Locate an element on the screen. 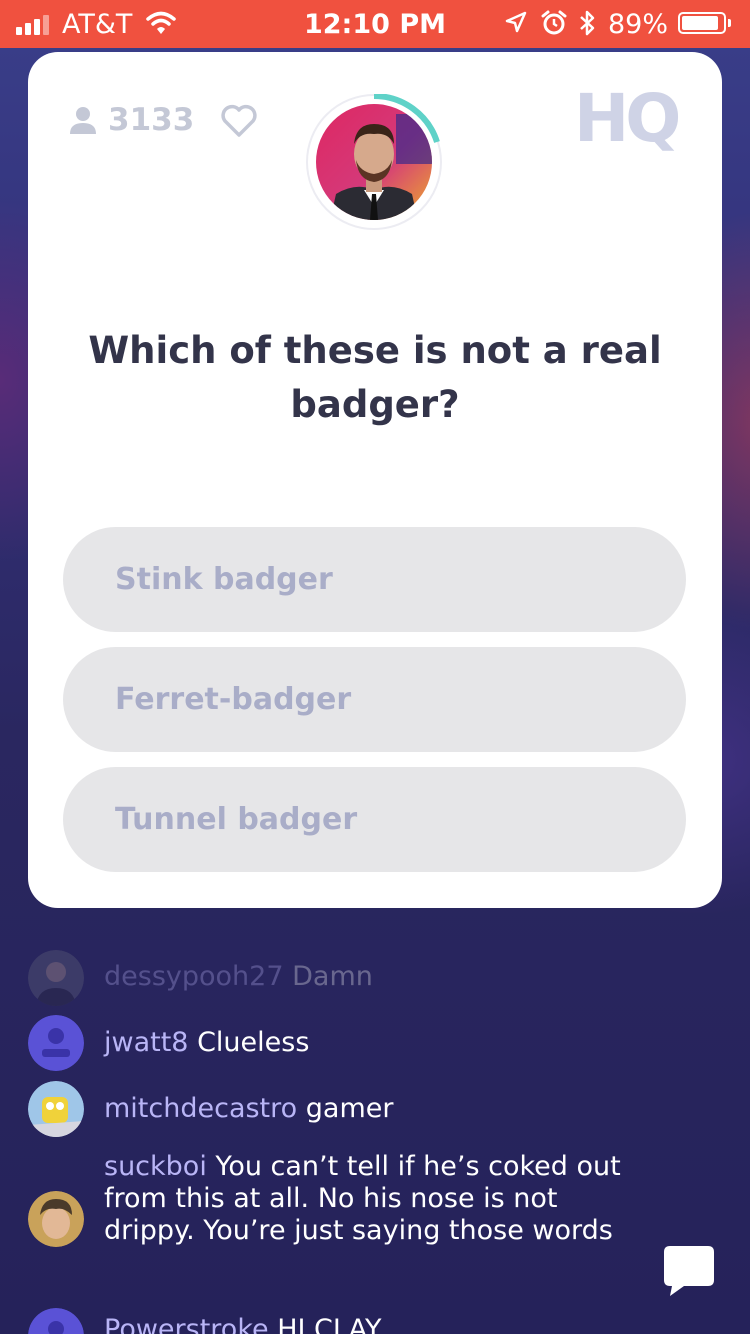 This screenshot has height=1334, width=750. chat-message-text: Clueless is located at coordinates (253, 1042).